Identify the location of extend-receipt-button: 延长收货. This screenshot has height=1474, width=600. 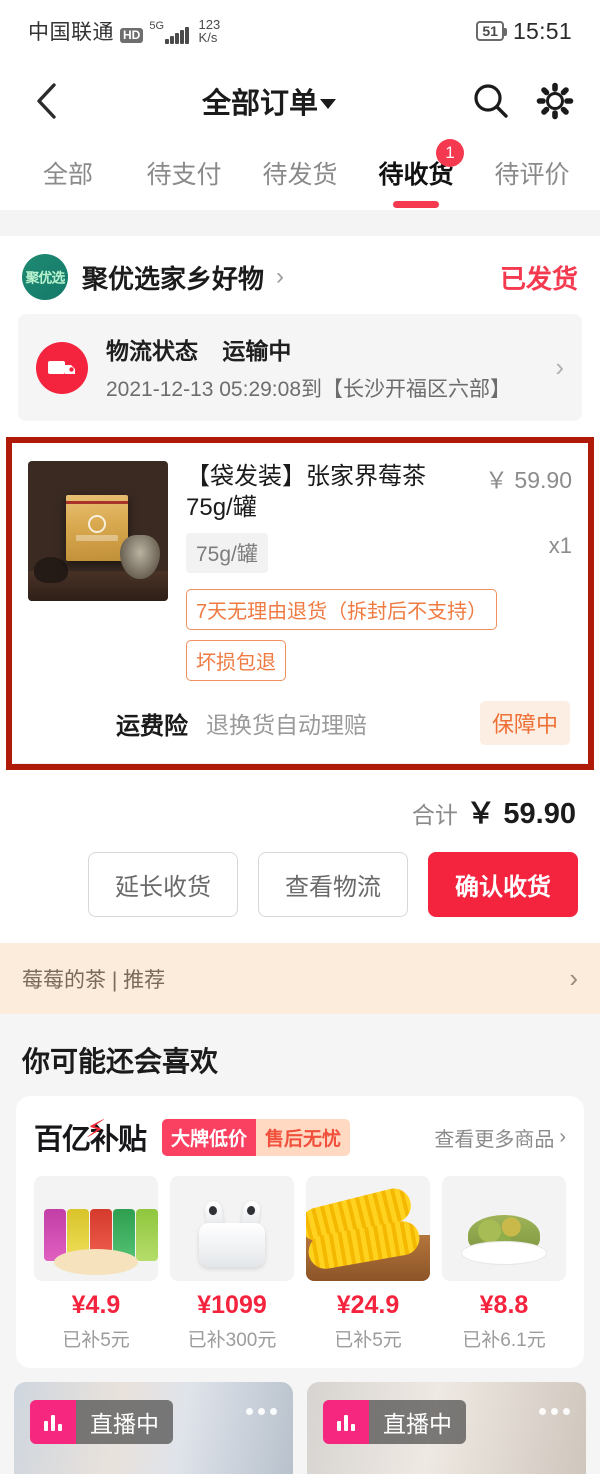
(163, 885).